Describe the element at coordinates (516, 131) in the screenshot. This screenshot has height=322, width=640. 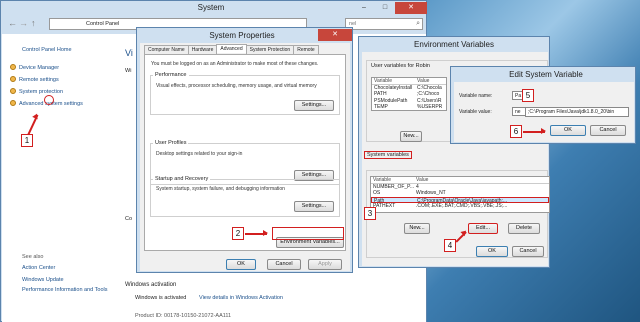
I see `callout-6: 6` at that location.